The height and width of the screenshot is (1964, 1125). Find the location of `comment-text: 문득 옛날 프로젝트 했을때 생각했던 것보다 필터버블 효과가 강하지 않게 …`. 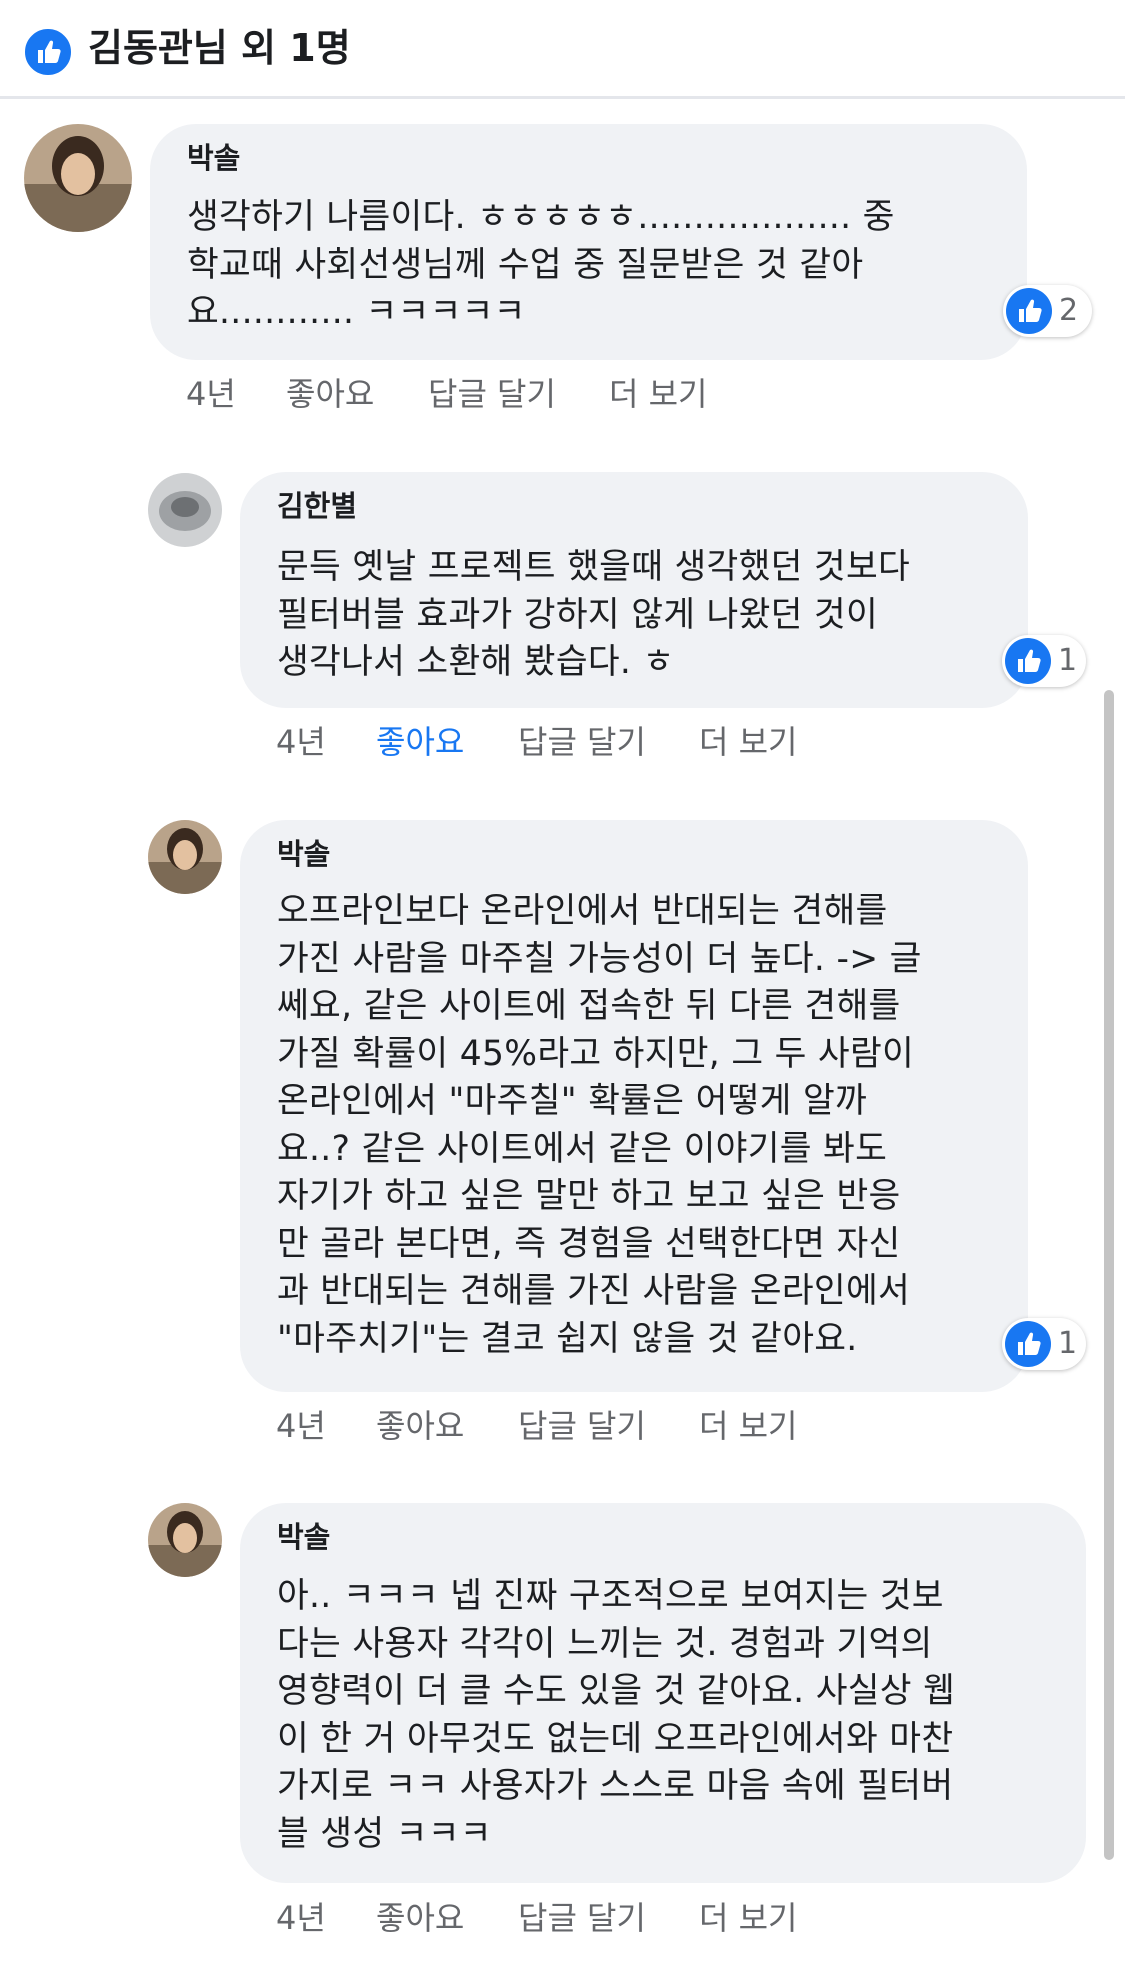

comment-text: 문득 옛날 프로젝트 했을때 생각했던 것보다 필터버블 효과가 강하지 않게 … is located at coordinates (594, 614).